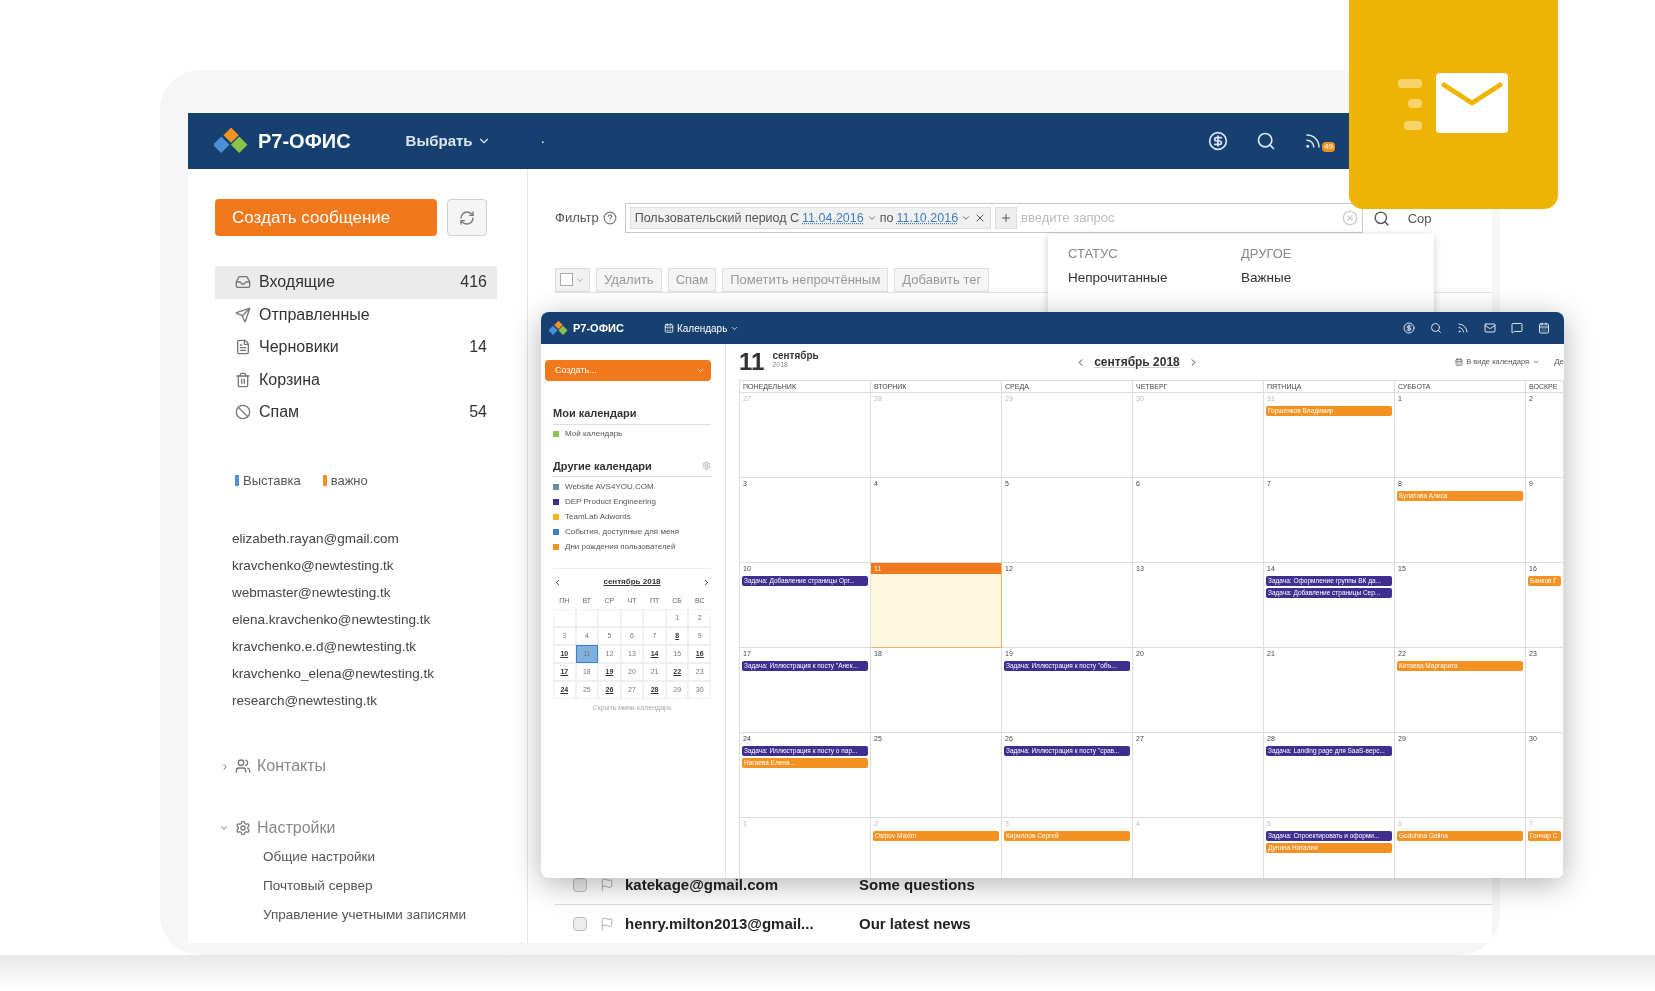 The height and width of the screenshot is (991, 1655). I want to click on view-tab: Де, so click(1559, 362).